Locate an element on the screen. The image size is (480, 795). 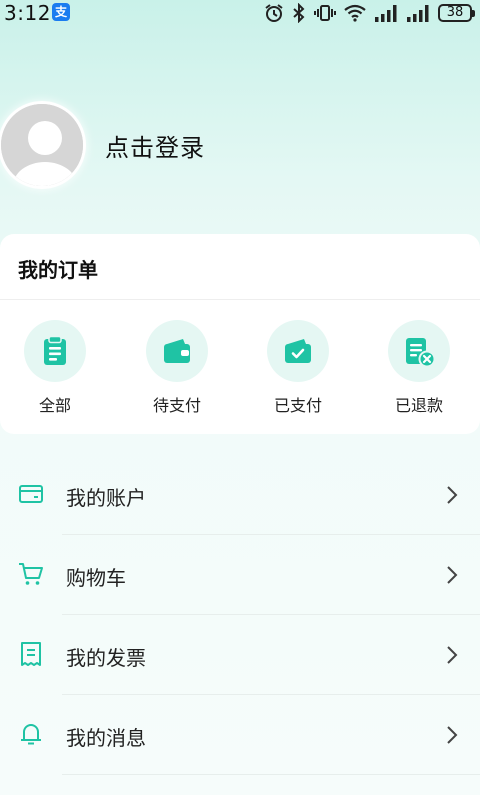
order-tab-all: 全部 is located at coordinates (55, 370).